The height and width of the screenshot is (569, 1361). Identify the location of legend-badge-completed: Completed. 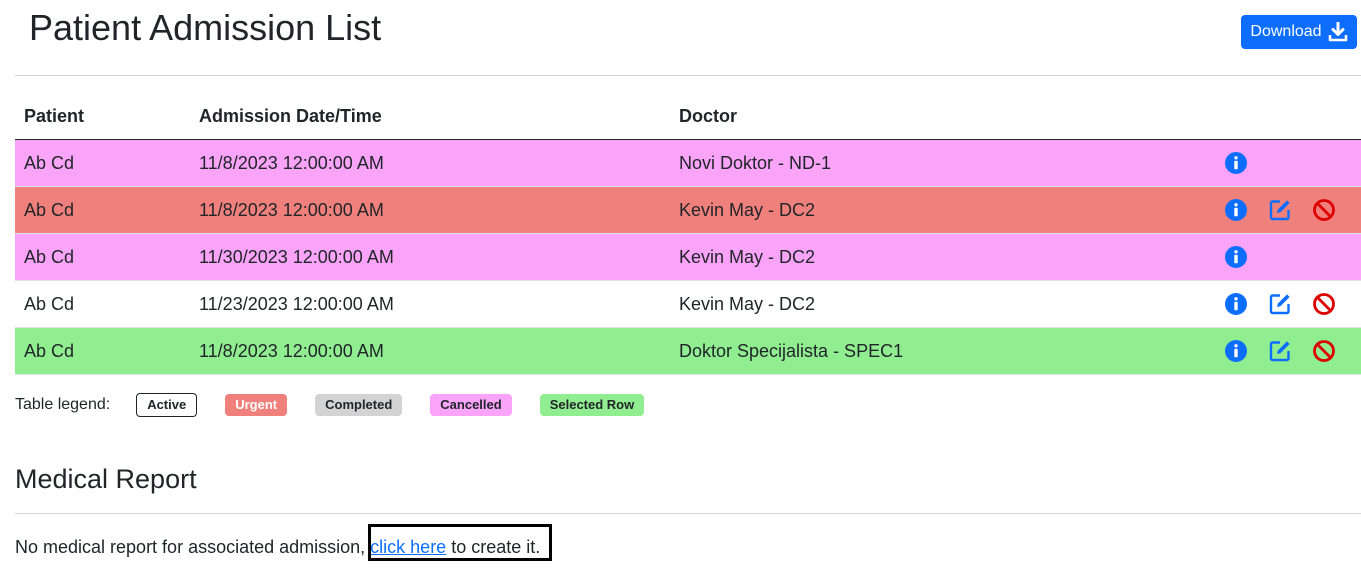
(359, 405).